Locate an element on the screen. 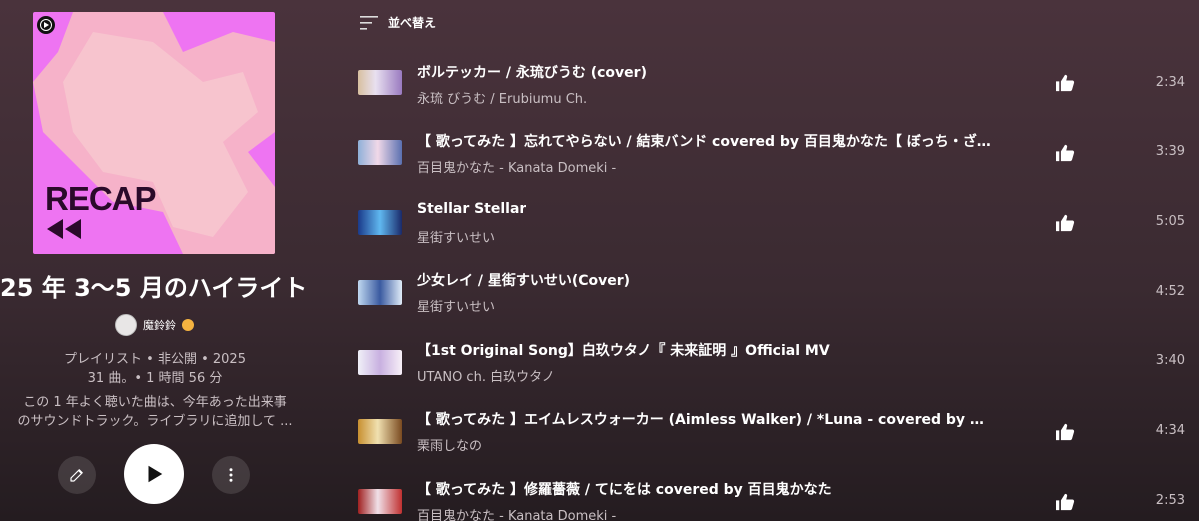  owner-name: 魔鈴鈴 is located at coordinates (159, 325).